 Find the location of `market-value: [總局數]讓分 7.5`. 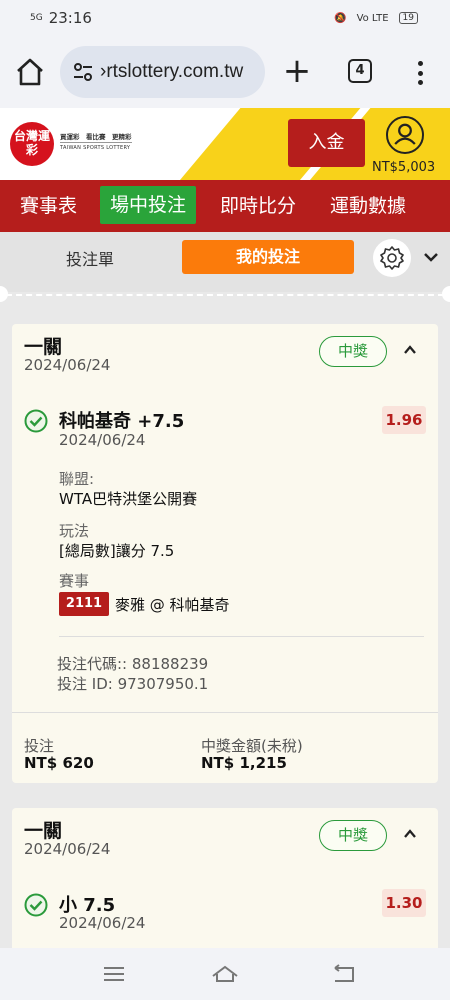

market-value: [總局數]讓分 7.5 is located at coordinates (117, 551).